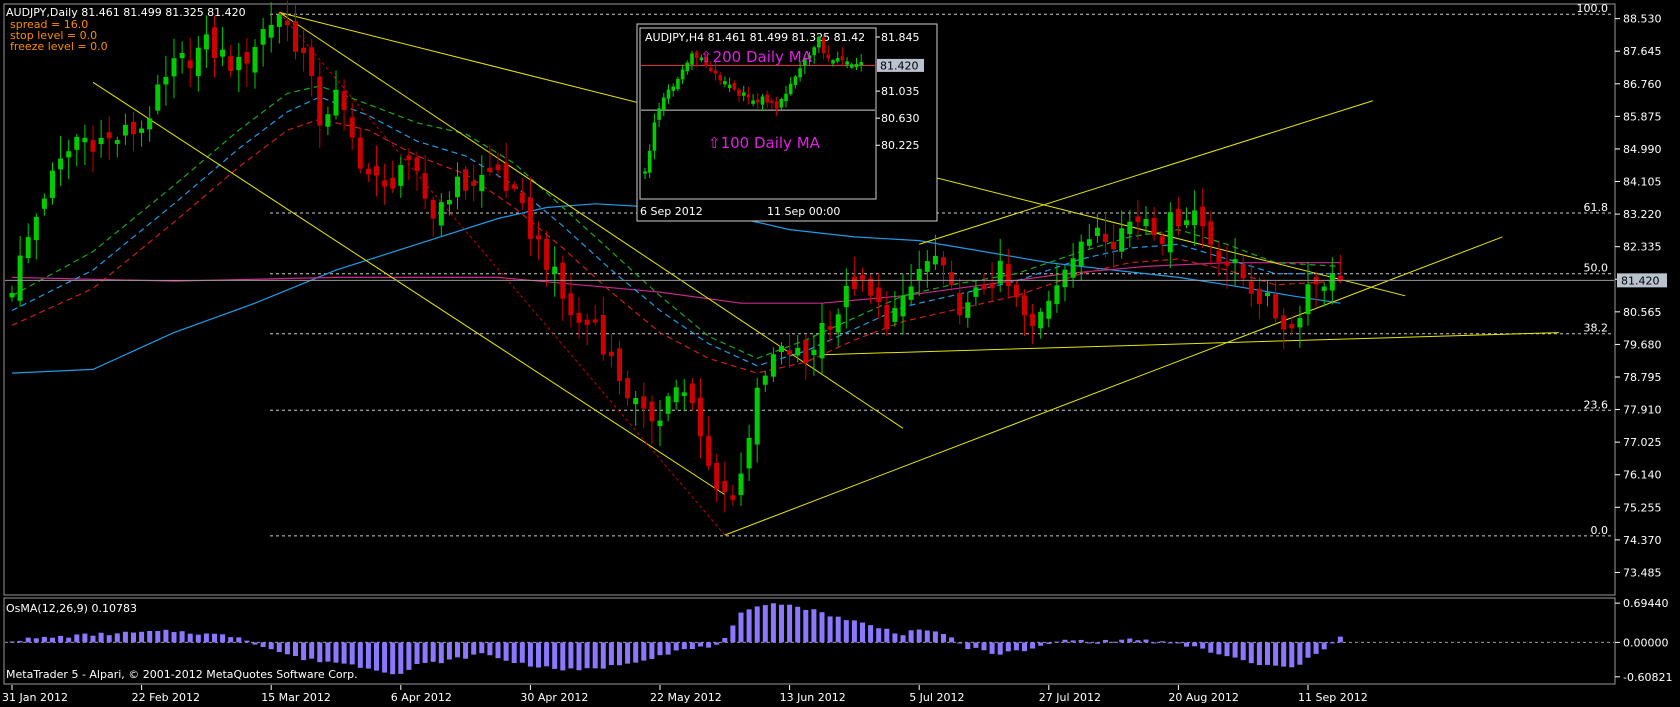 This screenshot has height=707, width=1680. Describe the element at coordinates (59, 46) in the screenshot. I see `freeze-level-info: freeze level = 0.0` at that location.